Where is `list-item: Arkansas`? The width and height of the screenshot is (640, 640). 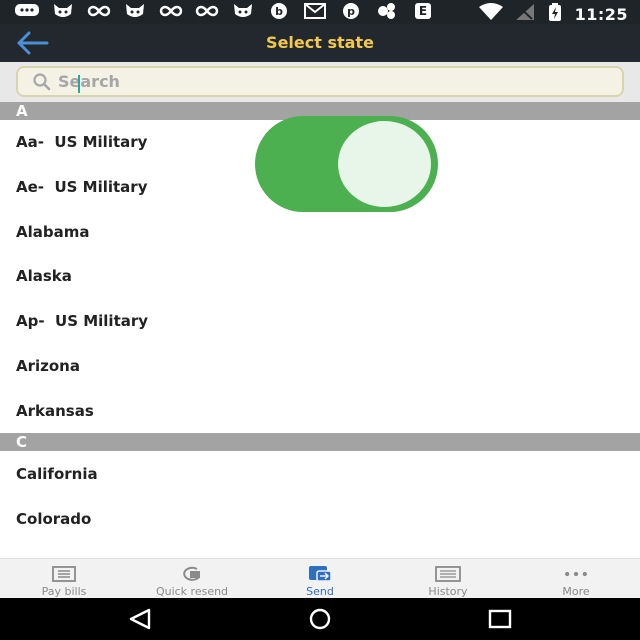 list-item: Arkansas is located at coordinates (320, 411).